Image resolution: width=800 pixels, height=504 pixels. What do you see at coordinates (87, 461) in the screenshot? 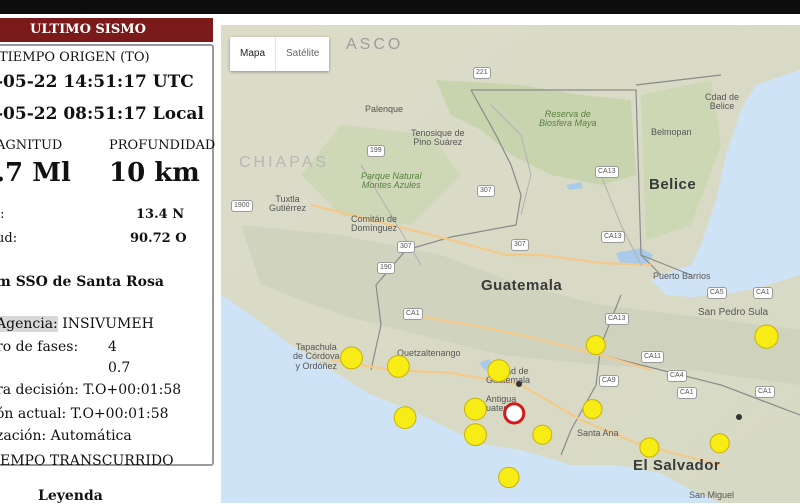
I see `elapsed-time-label: EMPO TRANSCURRIDO` at bounding box center [87, 461].